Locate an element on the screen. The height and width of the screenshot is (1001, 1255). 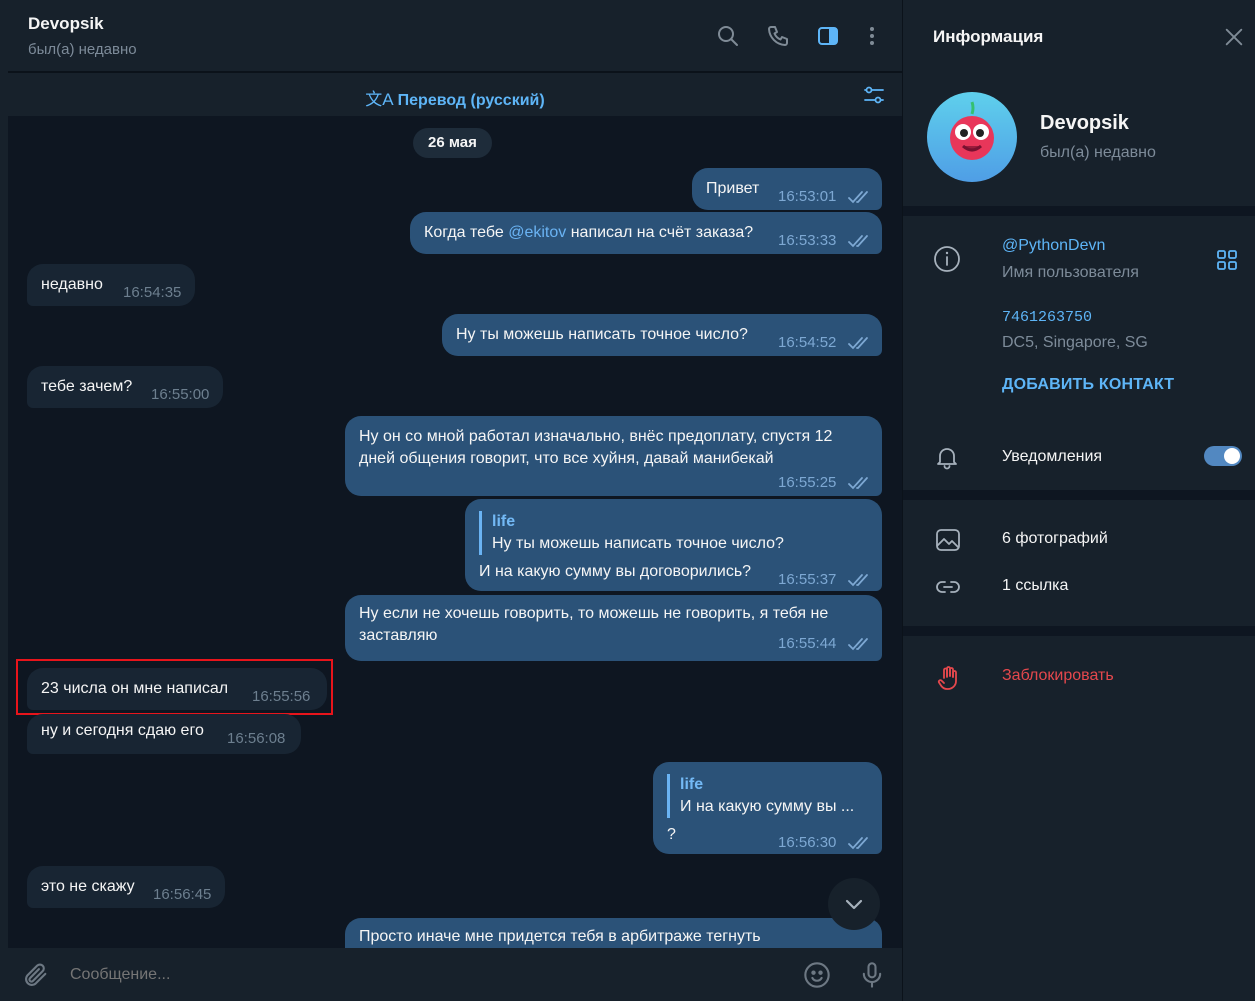
bell-icon is located at coordinates (947, 459).